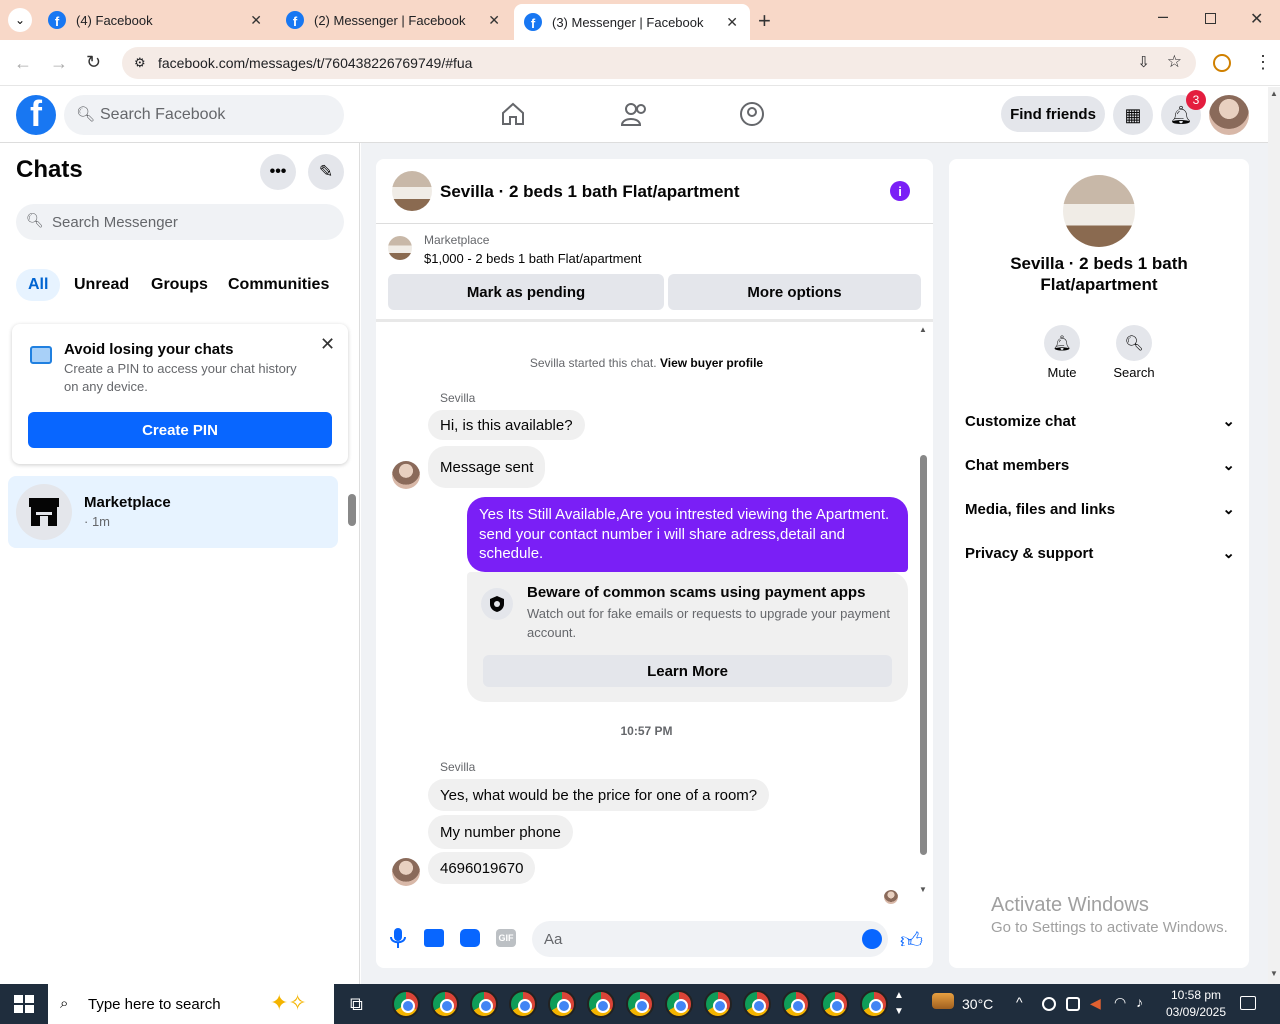 This screenshot has height=1024, width=1280. I want to click on taskbar-search-box: ⌕ Type here to search ✦✧, so click(191, 1004).